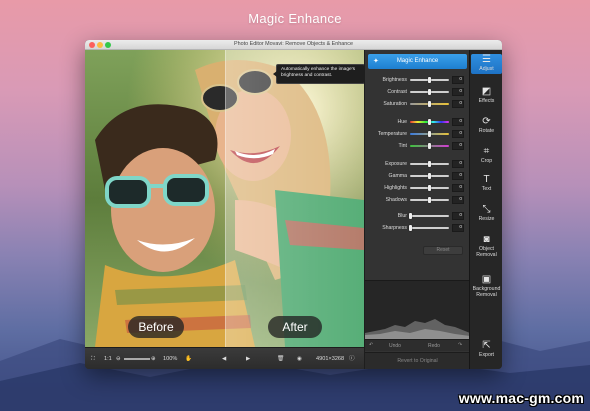  What do you see at coordinates (395, 346) in the screenshot?
I see `undo-button: Undo` at bounding box center [395, 346].